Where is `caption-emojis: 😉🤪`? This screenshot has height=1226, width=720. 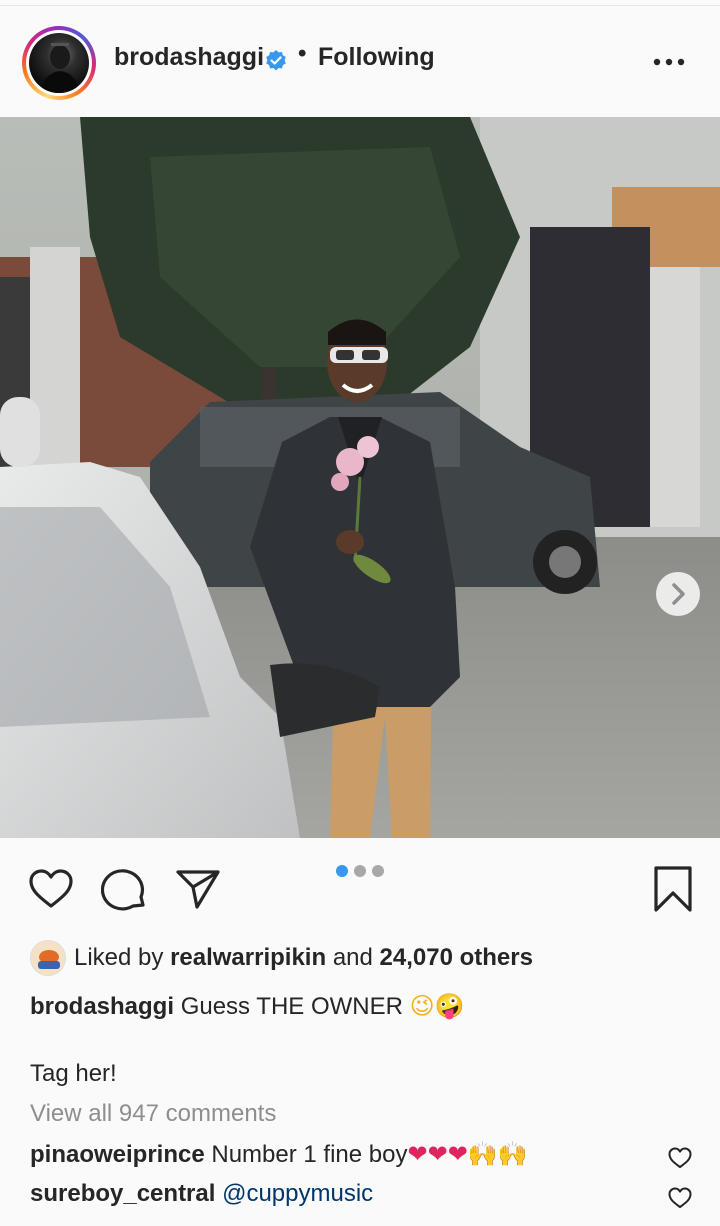
caption-emojis: 😉🤪 is located at coordinates (437, 1006).